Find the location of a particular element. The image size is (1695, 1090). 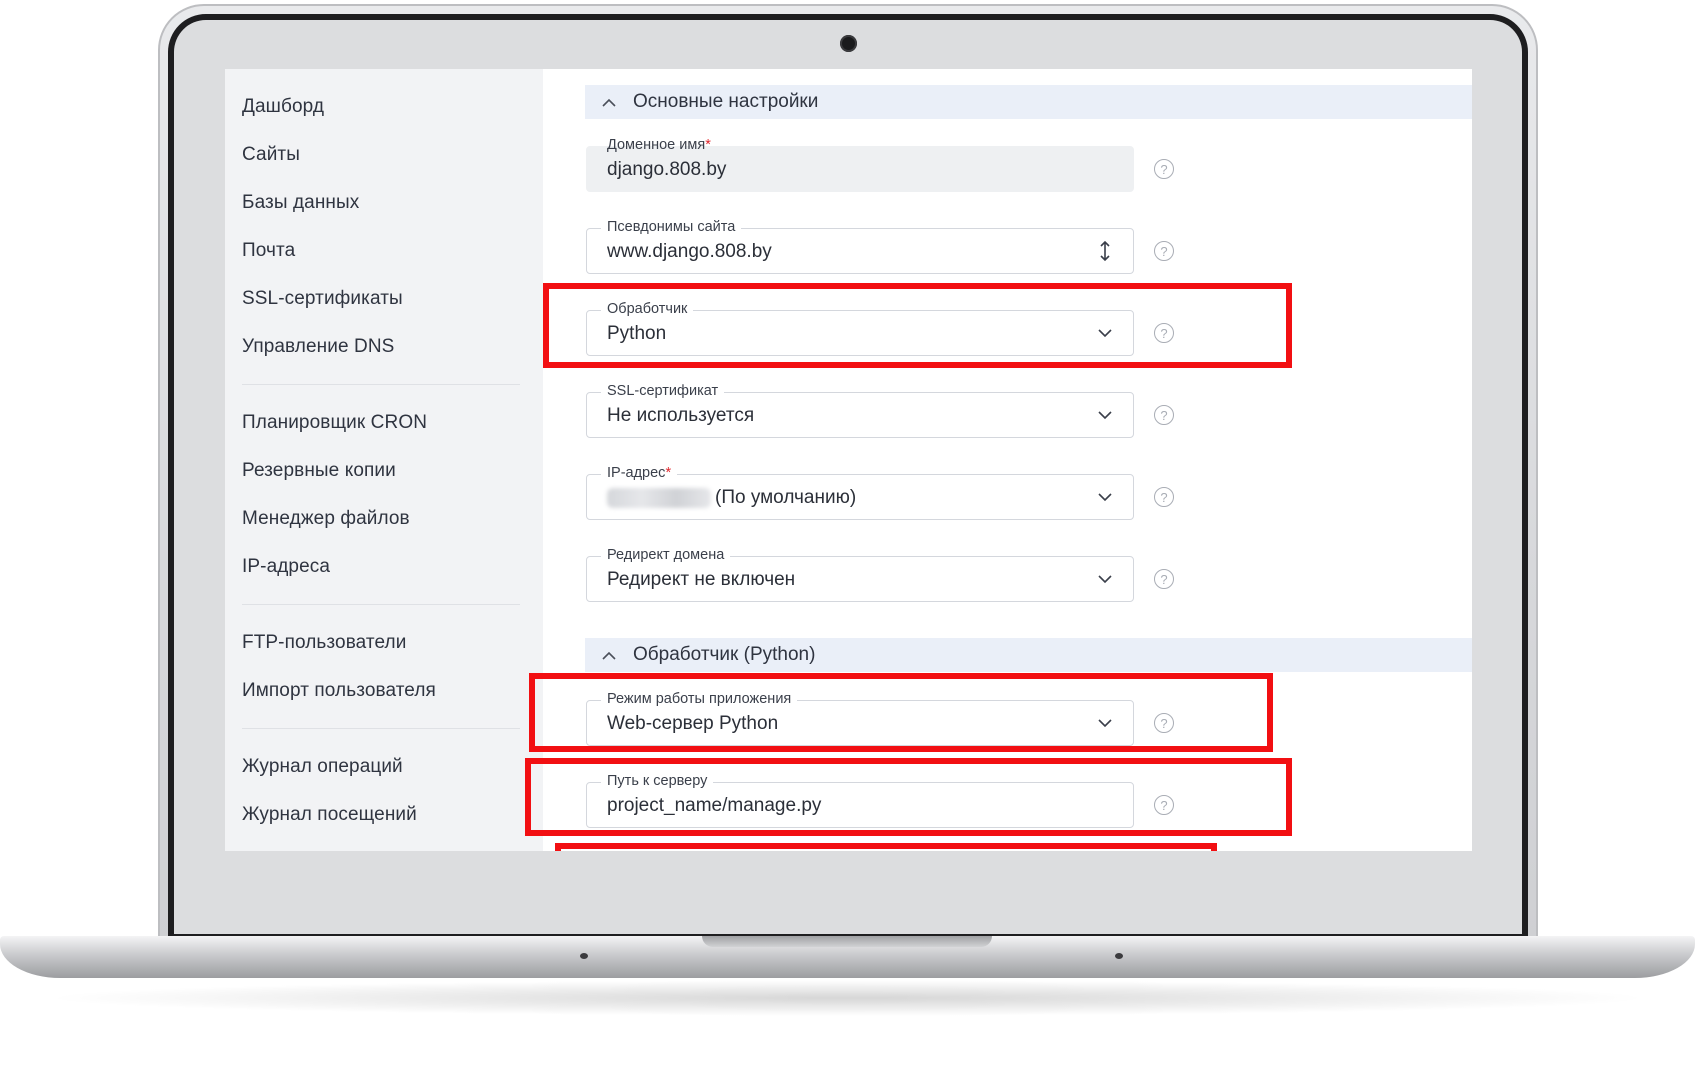

domain-value: django.808.by is located at coordinates (667, 169).